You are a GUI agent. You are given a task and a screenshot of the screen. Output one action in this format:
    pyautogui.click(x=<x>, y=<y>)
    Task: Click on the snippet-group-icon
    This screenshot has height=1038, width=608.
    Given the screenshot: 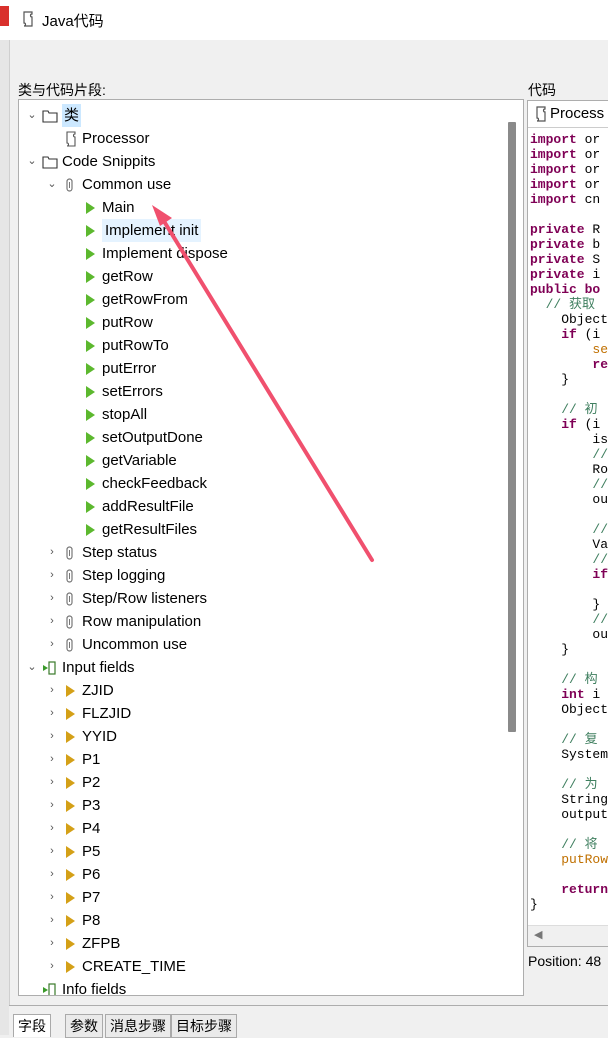 What is the action you would take?
    pyautogui.click(x=70, y=553)
    